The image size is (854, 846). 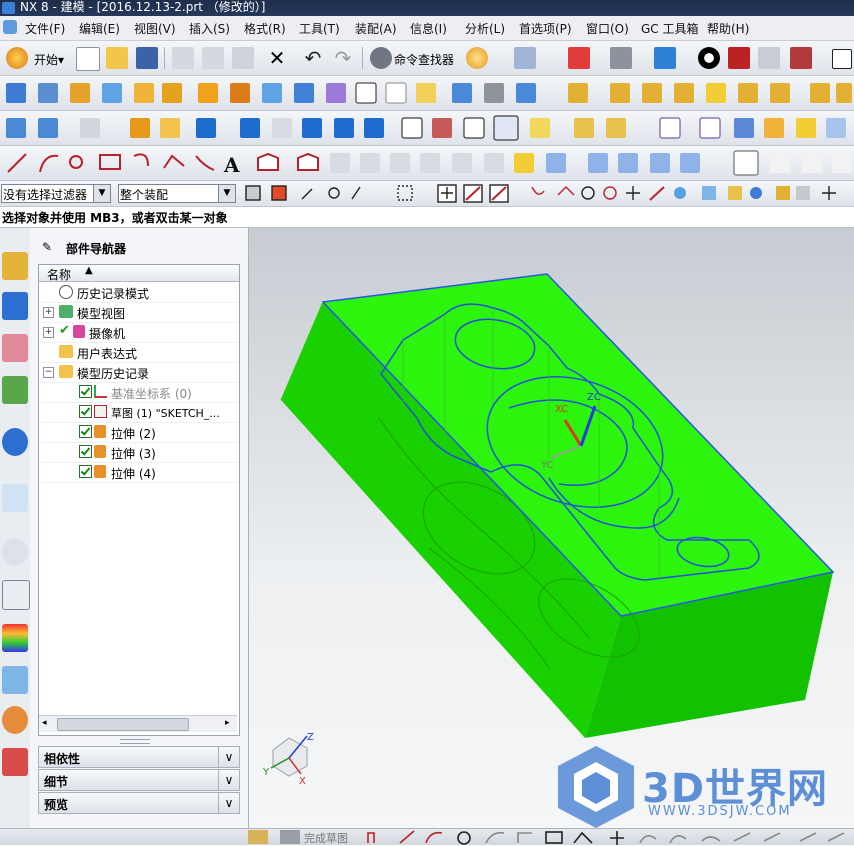 What do you see at coordinates (79, 331) in the screenshot?
I see `camera-icon` at bounding box center [79, 331].